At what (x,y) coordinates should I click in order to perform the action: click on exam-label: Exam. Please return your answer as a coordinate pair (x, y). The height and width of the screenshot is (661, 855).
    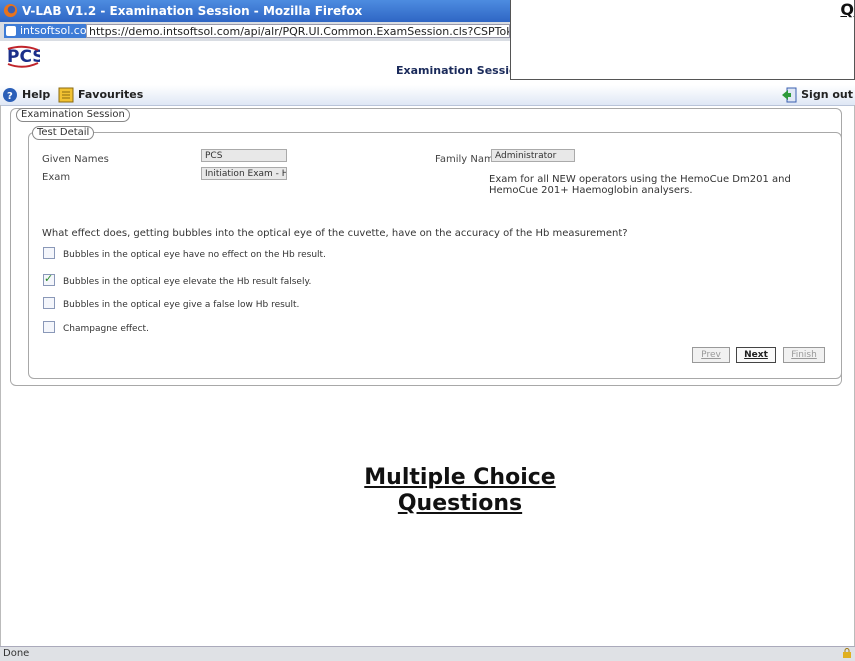
    Looking at the image, I should click on (56, 177).